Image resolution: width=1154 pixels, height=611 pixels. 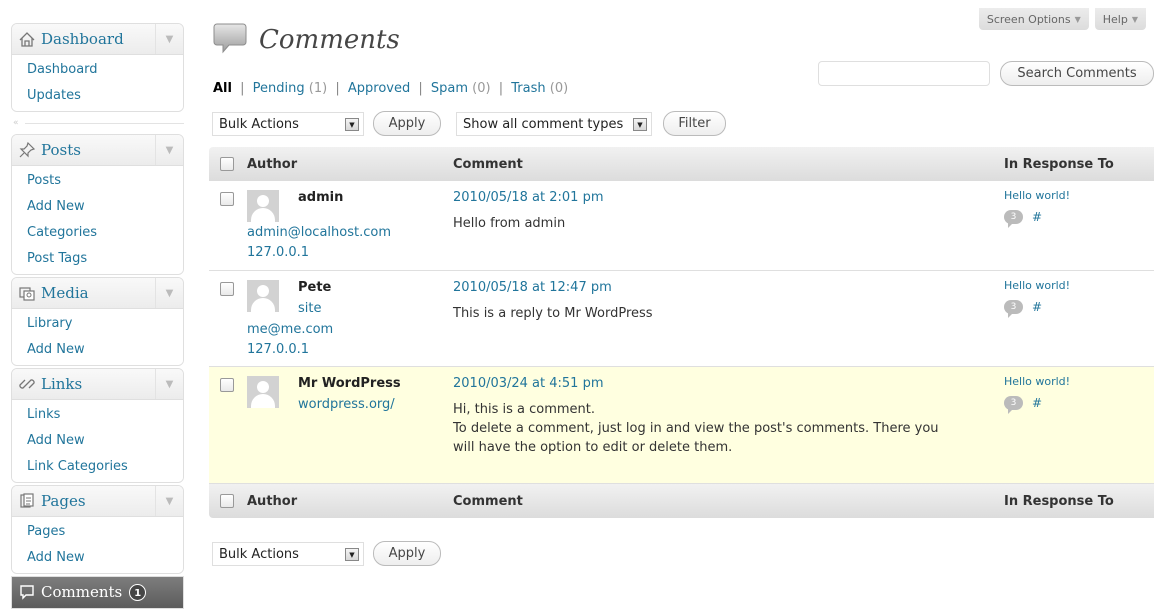 I want to click on menu-head-media: Media ▼, so click(x=97, y=293).